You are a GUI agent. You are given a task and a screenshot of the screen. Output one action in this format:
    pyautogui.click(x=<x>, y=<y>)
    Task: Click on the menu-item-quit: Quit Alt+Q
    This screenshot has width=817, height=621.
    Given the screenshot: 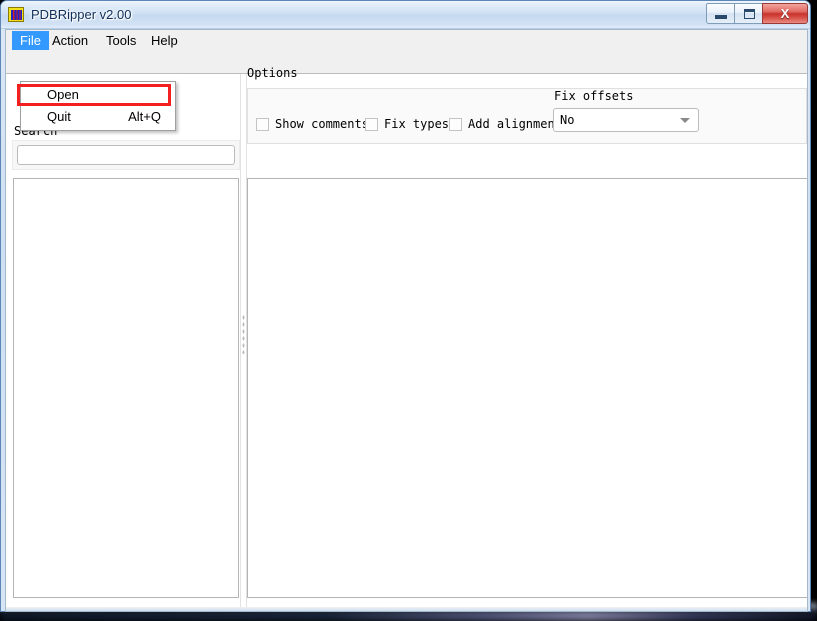 What is the action you would take?
    pyautogui.click(x=98, y=117)
    